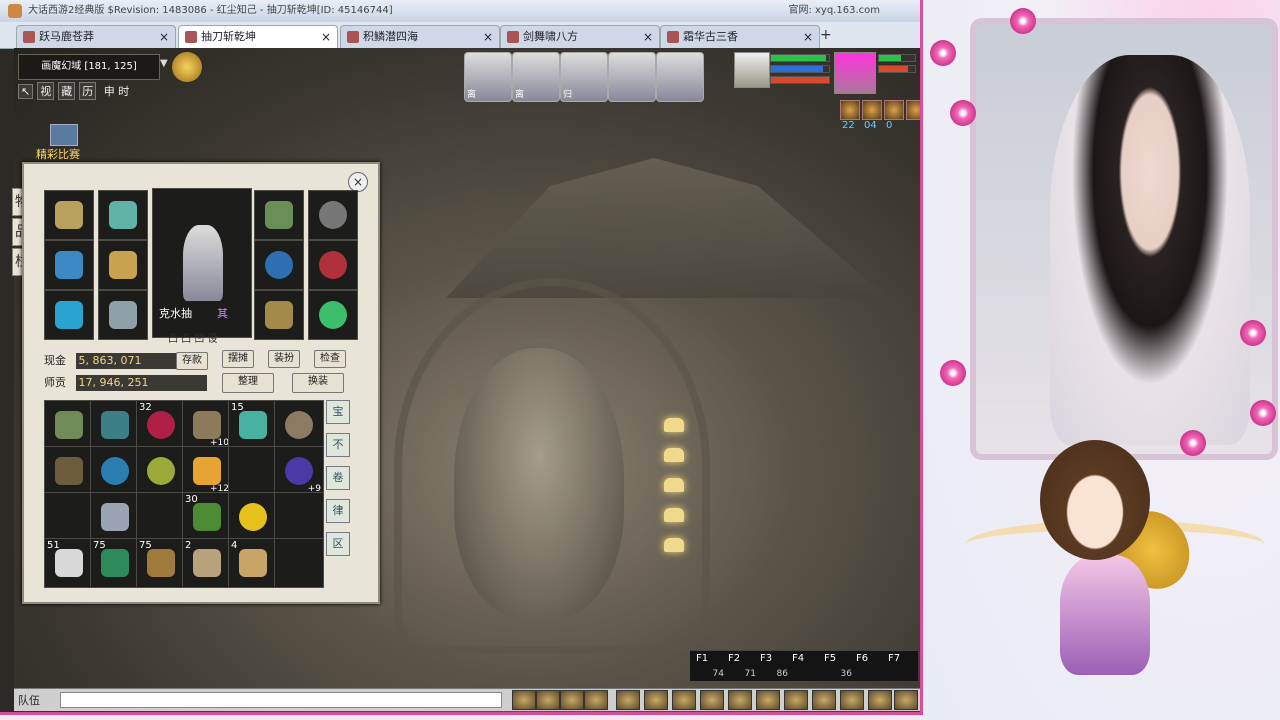  Describe the element at coordinates (29, 700) in the screenshot. I see `chat-channel: 队伍` at that location.